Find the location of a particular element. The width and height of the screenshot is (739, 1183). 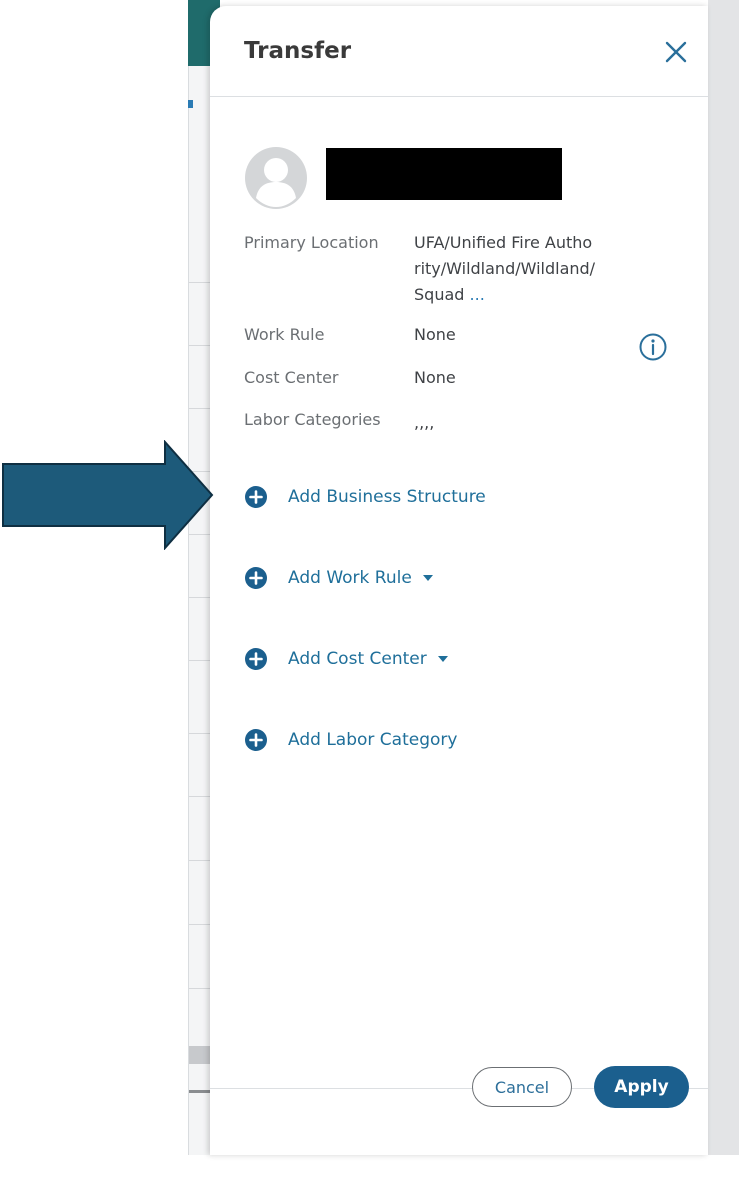

add-business-structure-button: Add Business Structure is located at coordinates (365, 497).